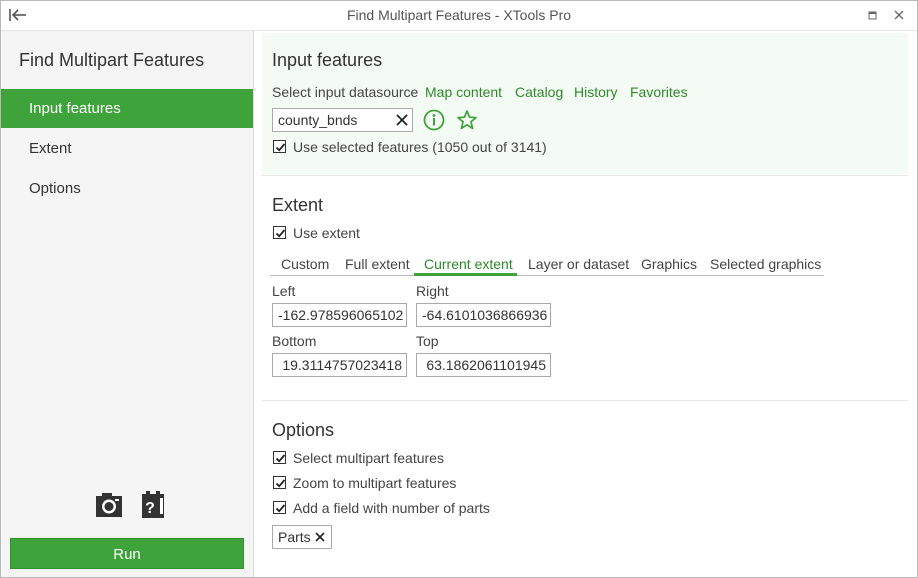 Image resolution: width=918 pixels, height=578 pixels. I want to click on sidebar-item-extent: Extent, so click(127, 148).